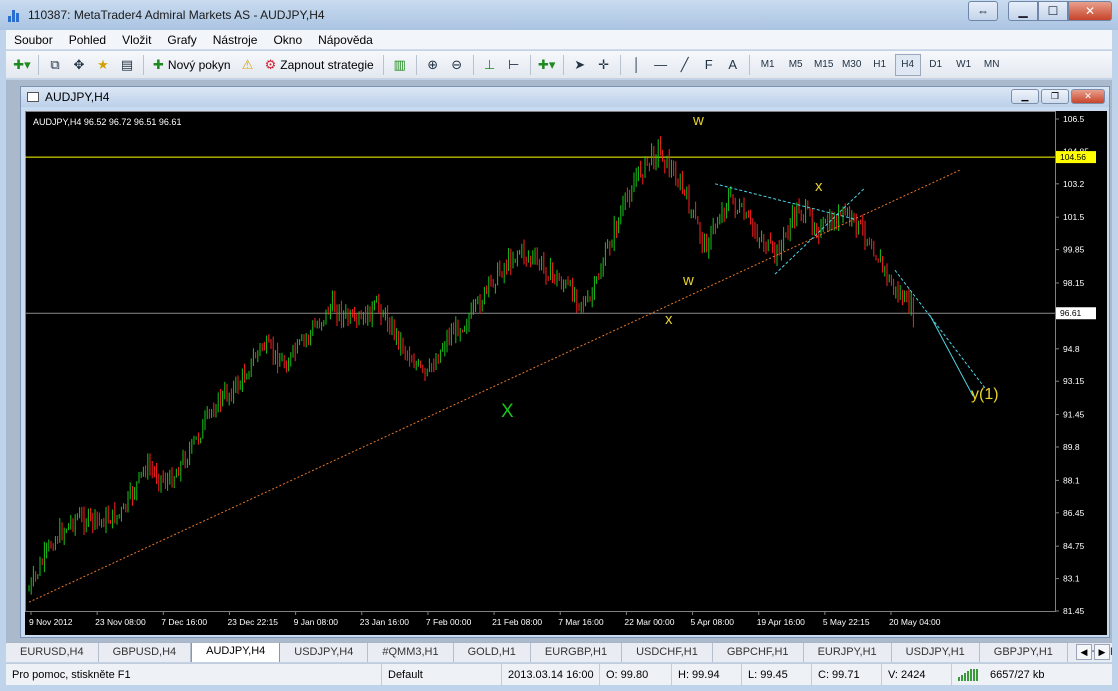 The height and width of the screenshot is (691, 1118). Describe the element at coordinates (733, 65) in the screenshot. I see `text-tool-icon: A` at that location.